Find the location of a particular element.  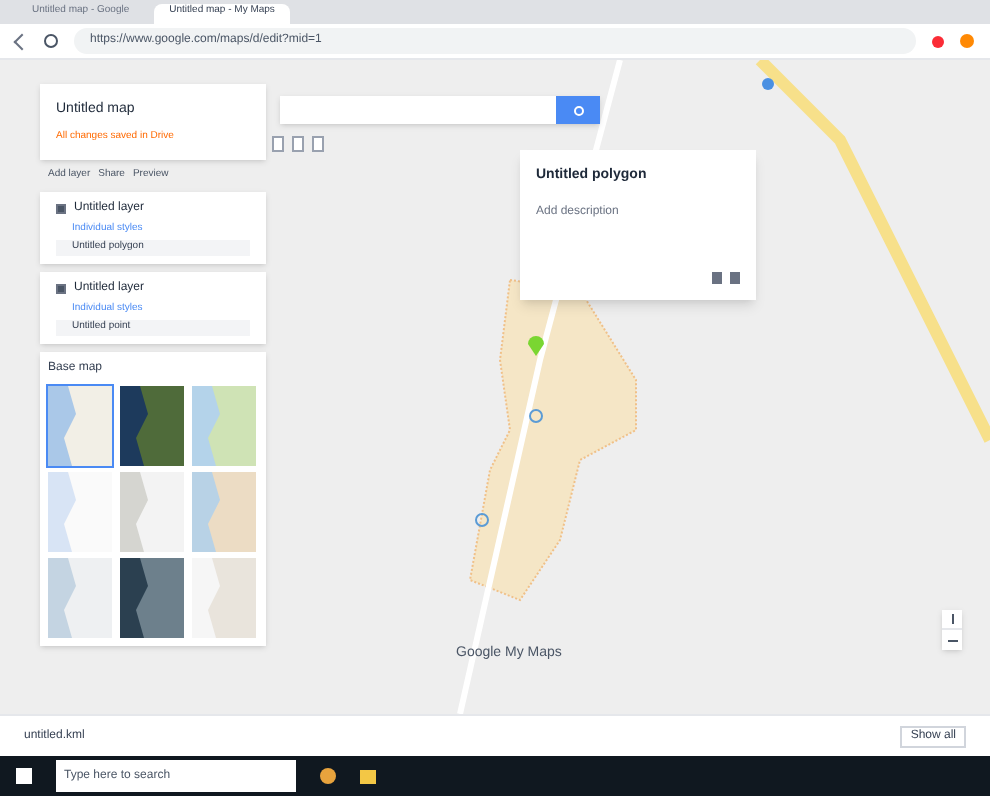

start-icon is located at coordinates (24, 776).